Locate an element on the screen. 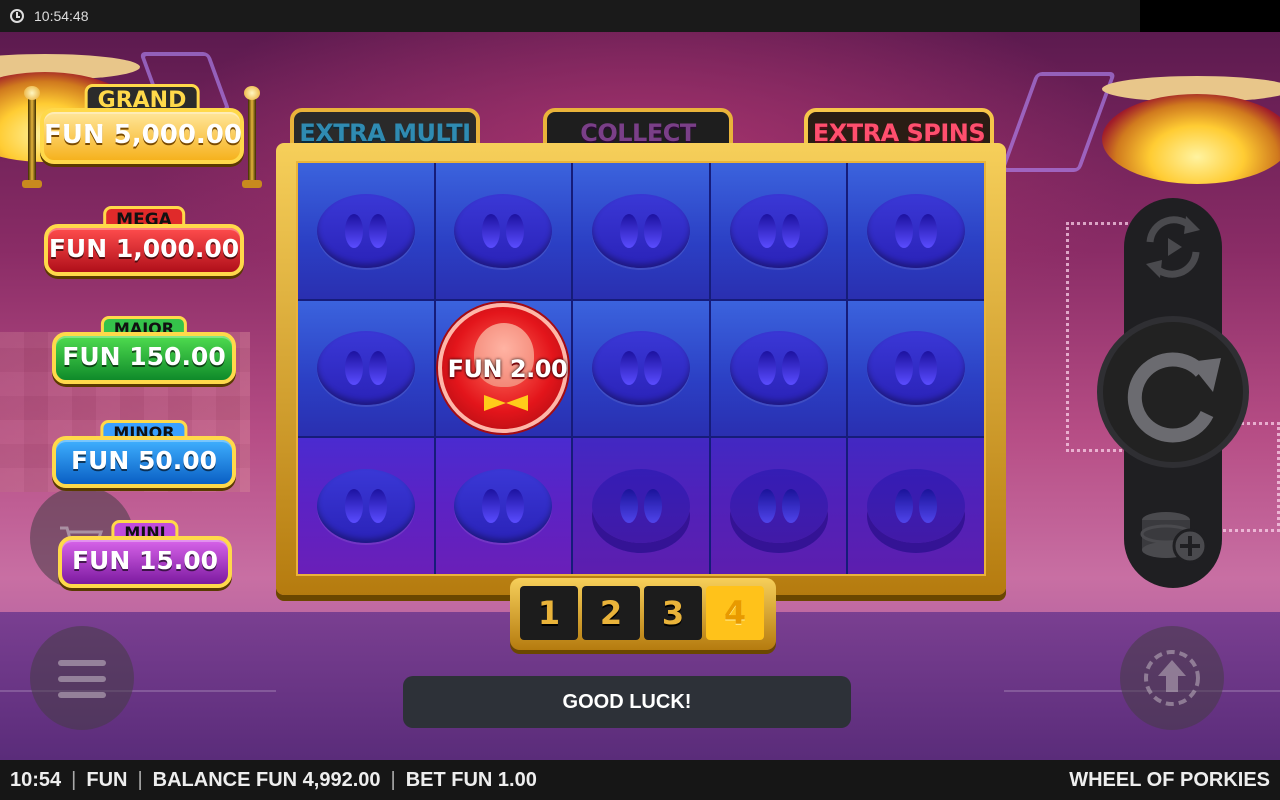 This screenshot has height=800, width=1280. turbo-button is located at coordinates (1172, 678).